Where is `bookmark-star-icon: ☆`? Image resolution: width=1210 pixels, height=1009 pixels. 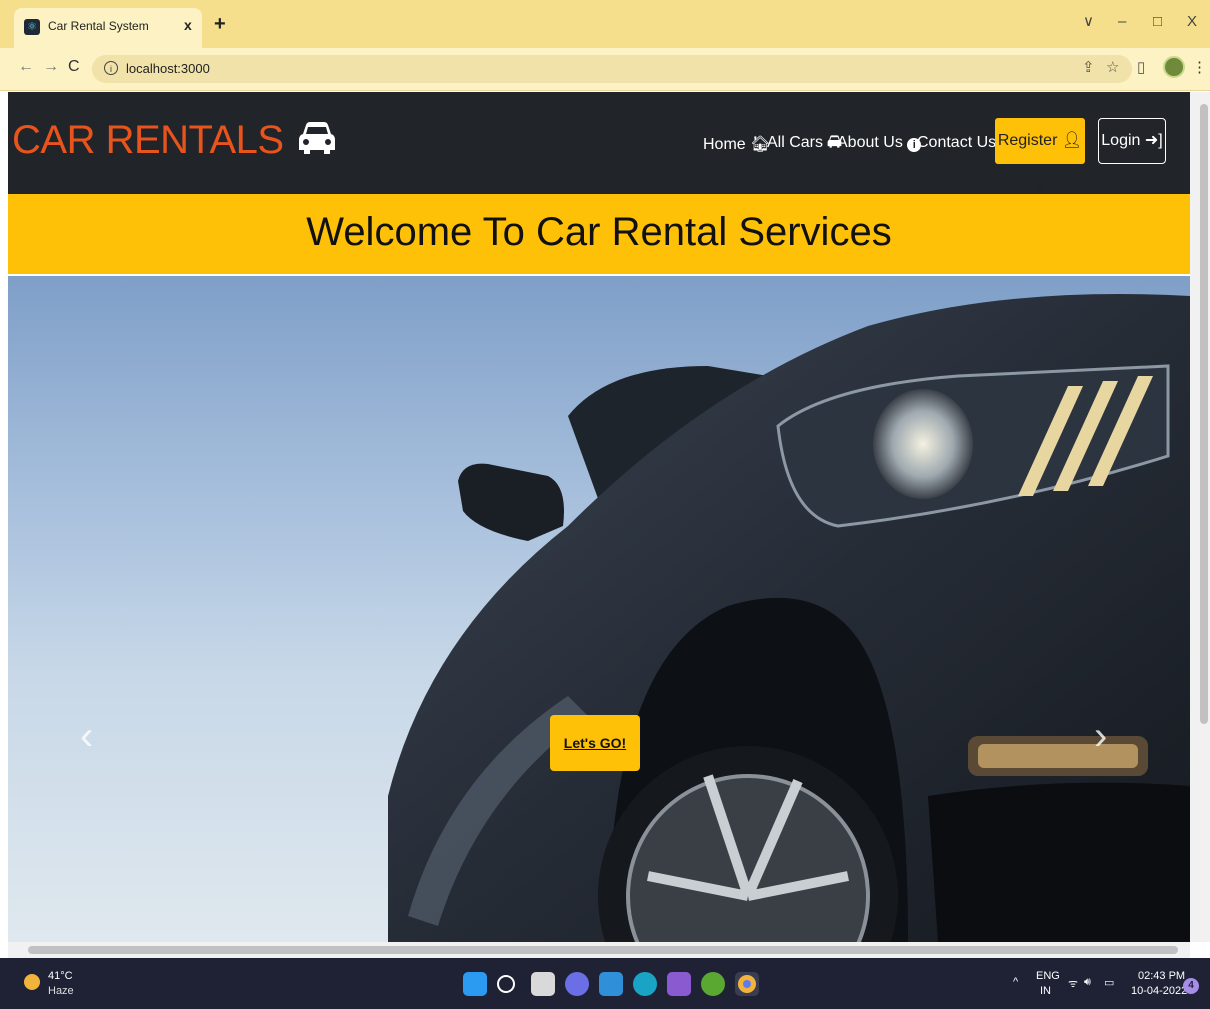 bookmark-star-icon: ☆ is located at coordinates (1112, 67).